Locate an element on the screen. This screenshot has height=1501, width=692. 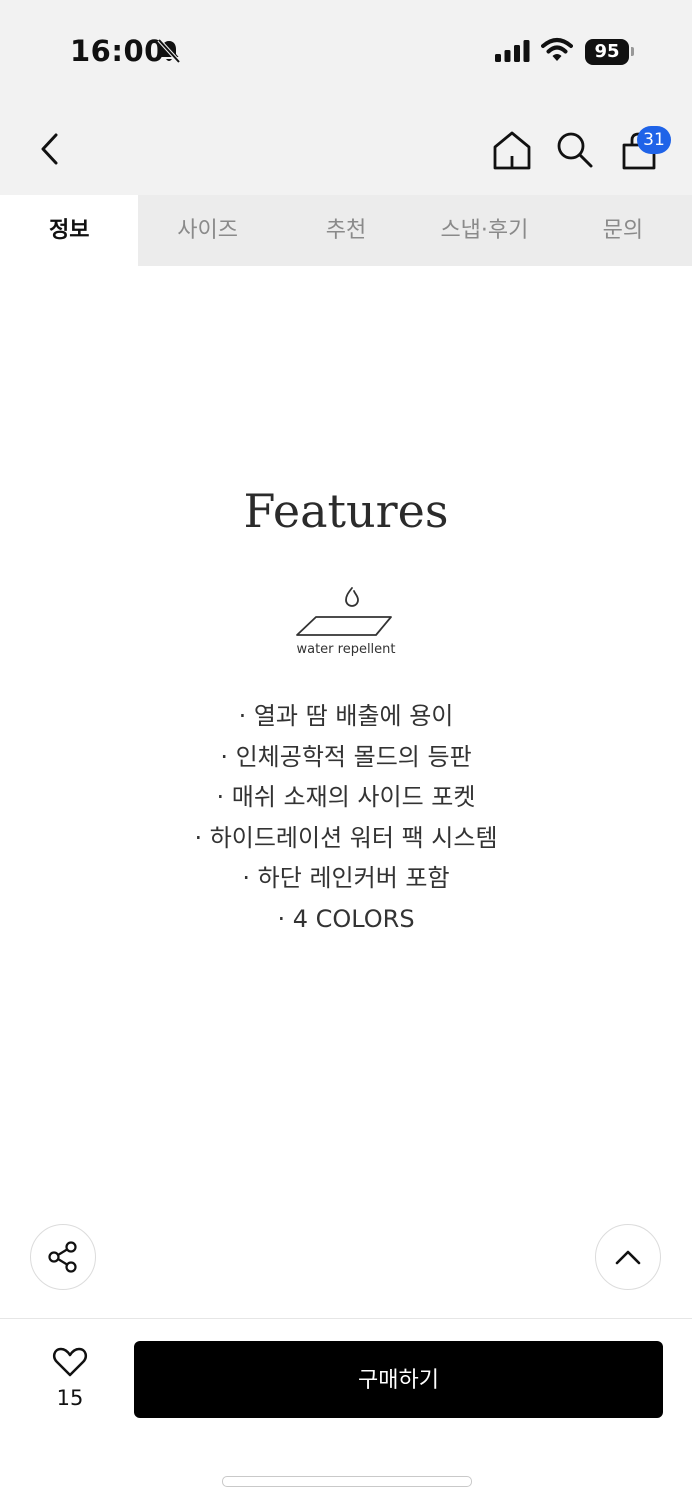
feature-item: · 매쉬 소재의 사이드 포켓 is located at coordinates (346, 797).